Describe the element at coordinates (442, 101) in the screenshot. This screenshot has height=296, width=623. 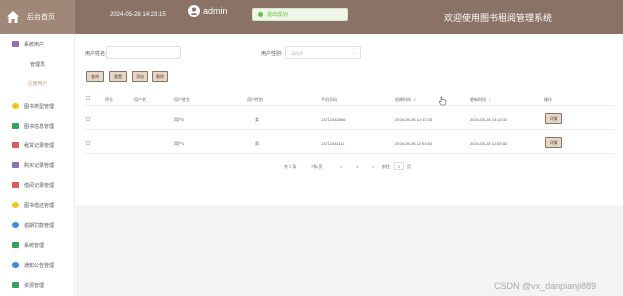
I see `hand-cursor-icon` at that location.